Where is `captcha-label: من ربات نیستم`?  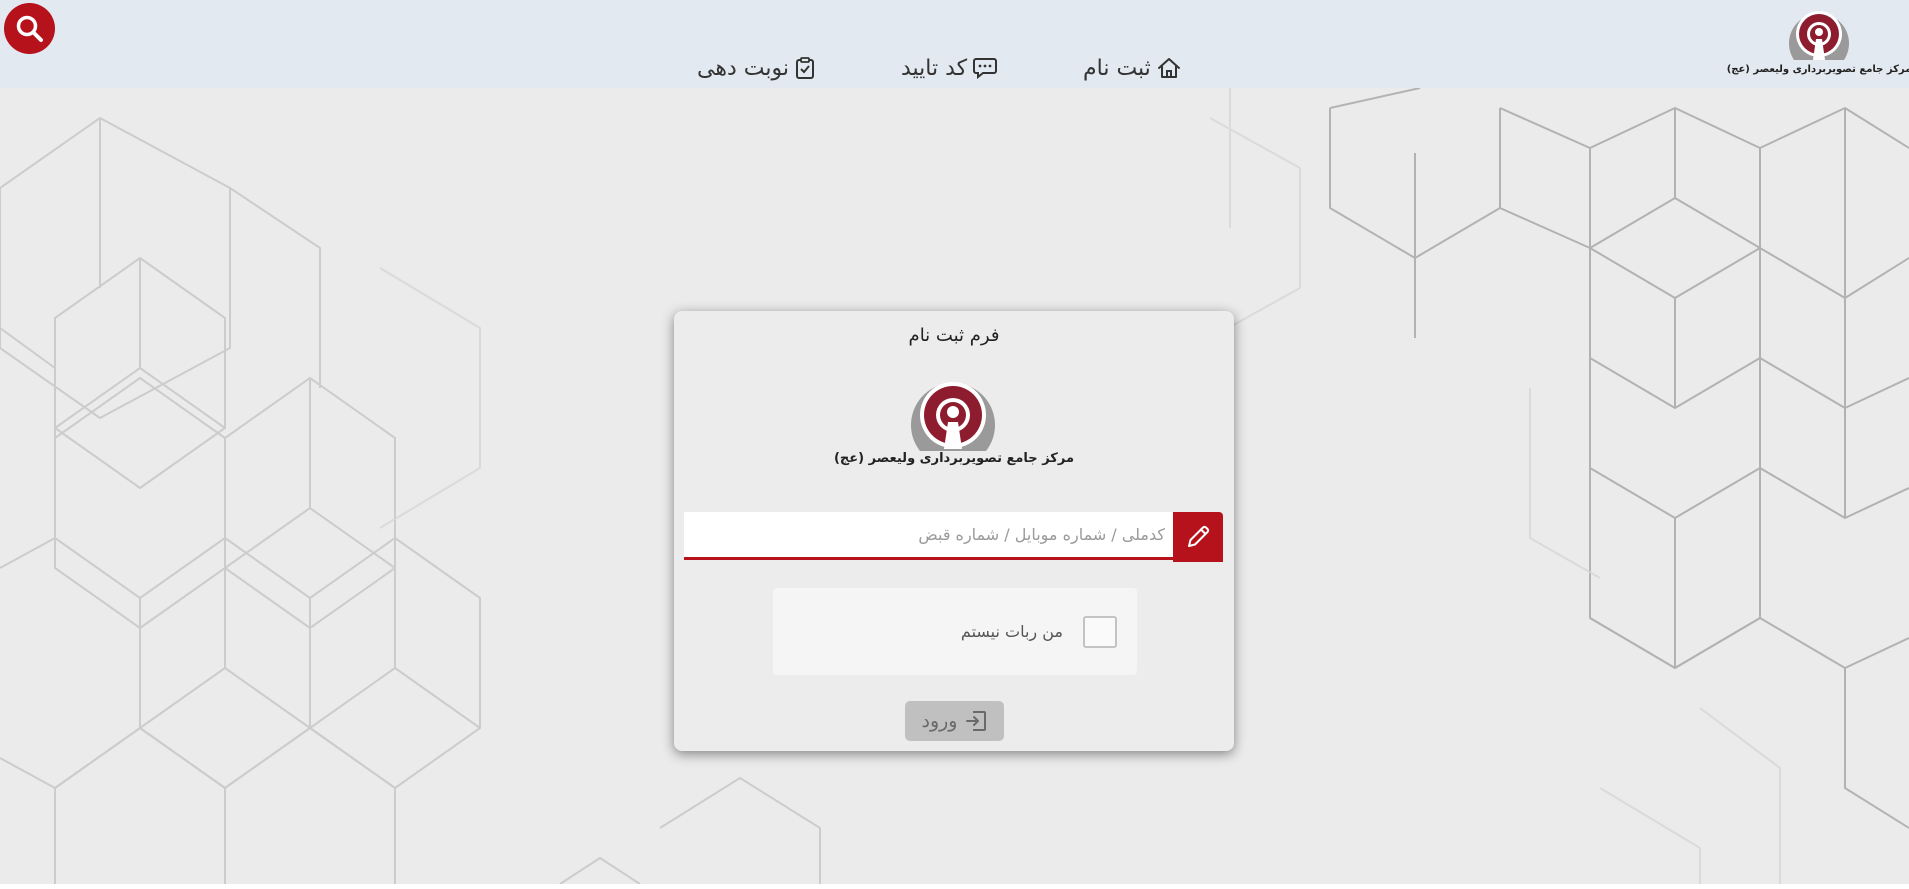 captcha-label: من ربات نیستم is located at coordinates (1011, 631).